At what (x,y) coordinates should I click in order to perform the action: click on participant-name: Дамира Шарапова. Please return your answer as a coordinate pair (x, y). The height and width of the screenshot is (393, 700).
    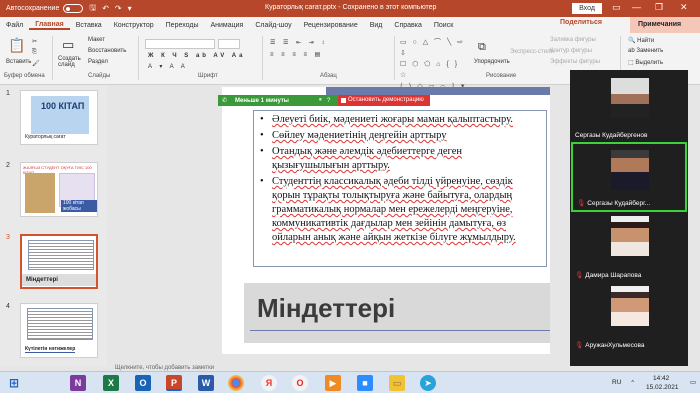
    Looking at the image, I should click on (613, 275).